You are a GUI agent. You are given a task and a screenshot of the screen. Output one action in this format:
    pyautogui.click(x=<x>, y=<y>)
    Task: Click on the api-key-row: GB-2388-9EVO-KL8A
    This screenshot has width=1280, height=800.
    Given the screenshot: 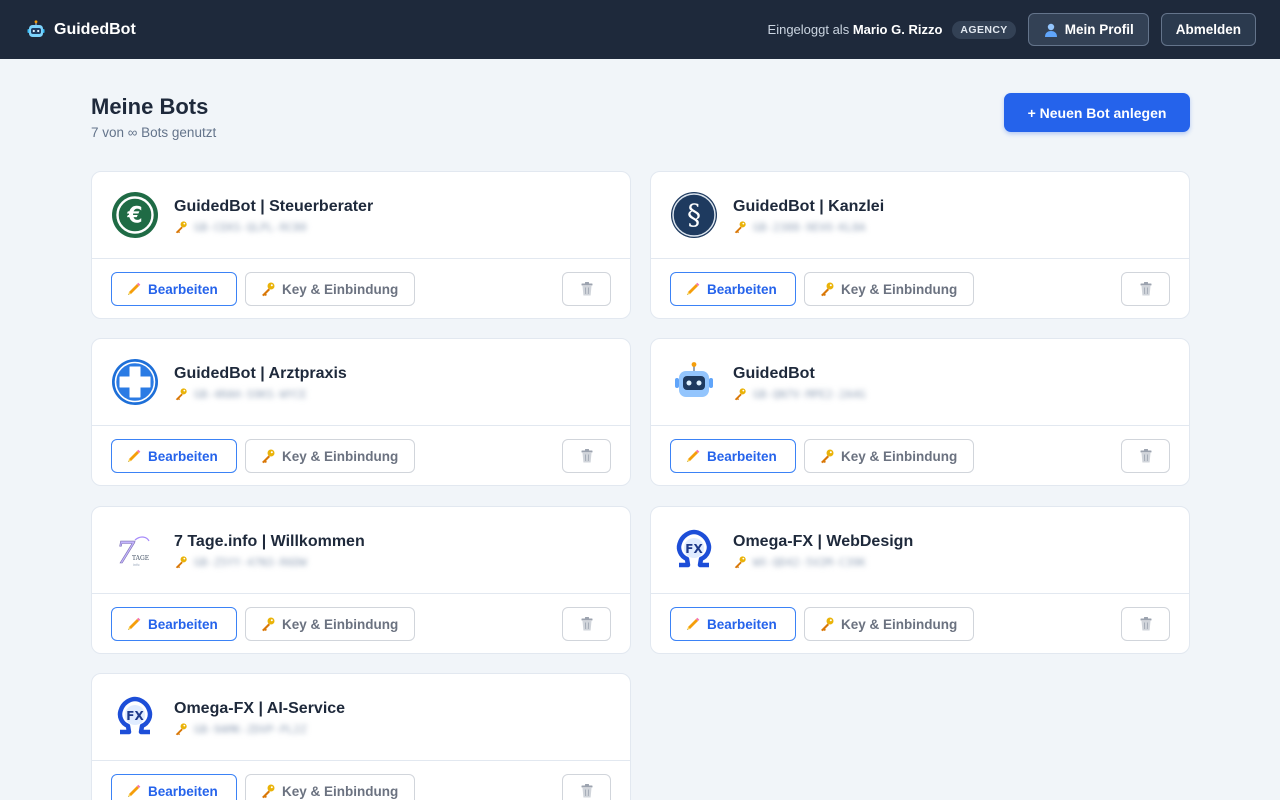 What is the action you would take?
    pyautogui.click(x=799, y=227)
    